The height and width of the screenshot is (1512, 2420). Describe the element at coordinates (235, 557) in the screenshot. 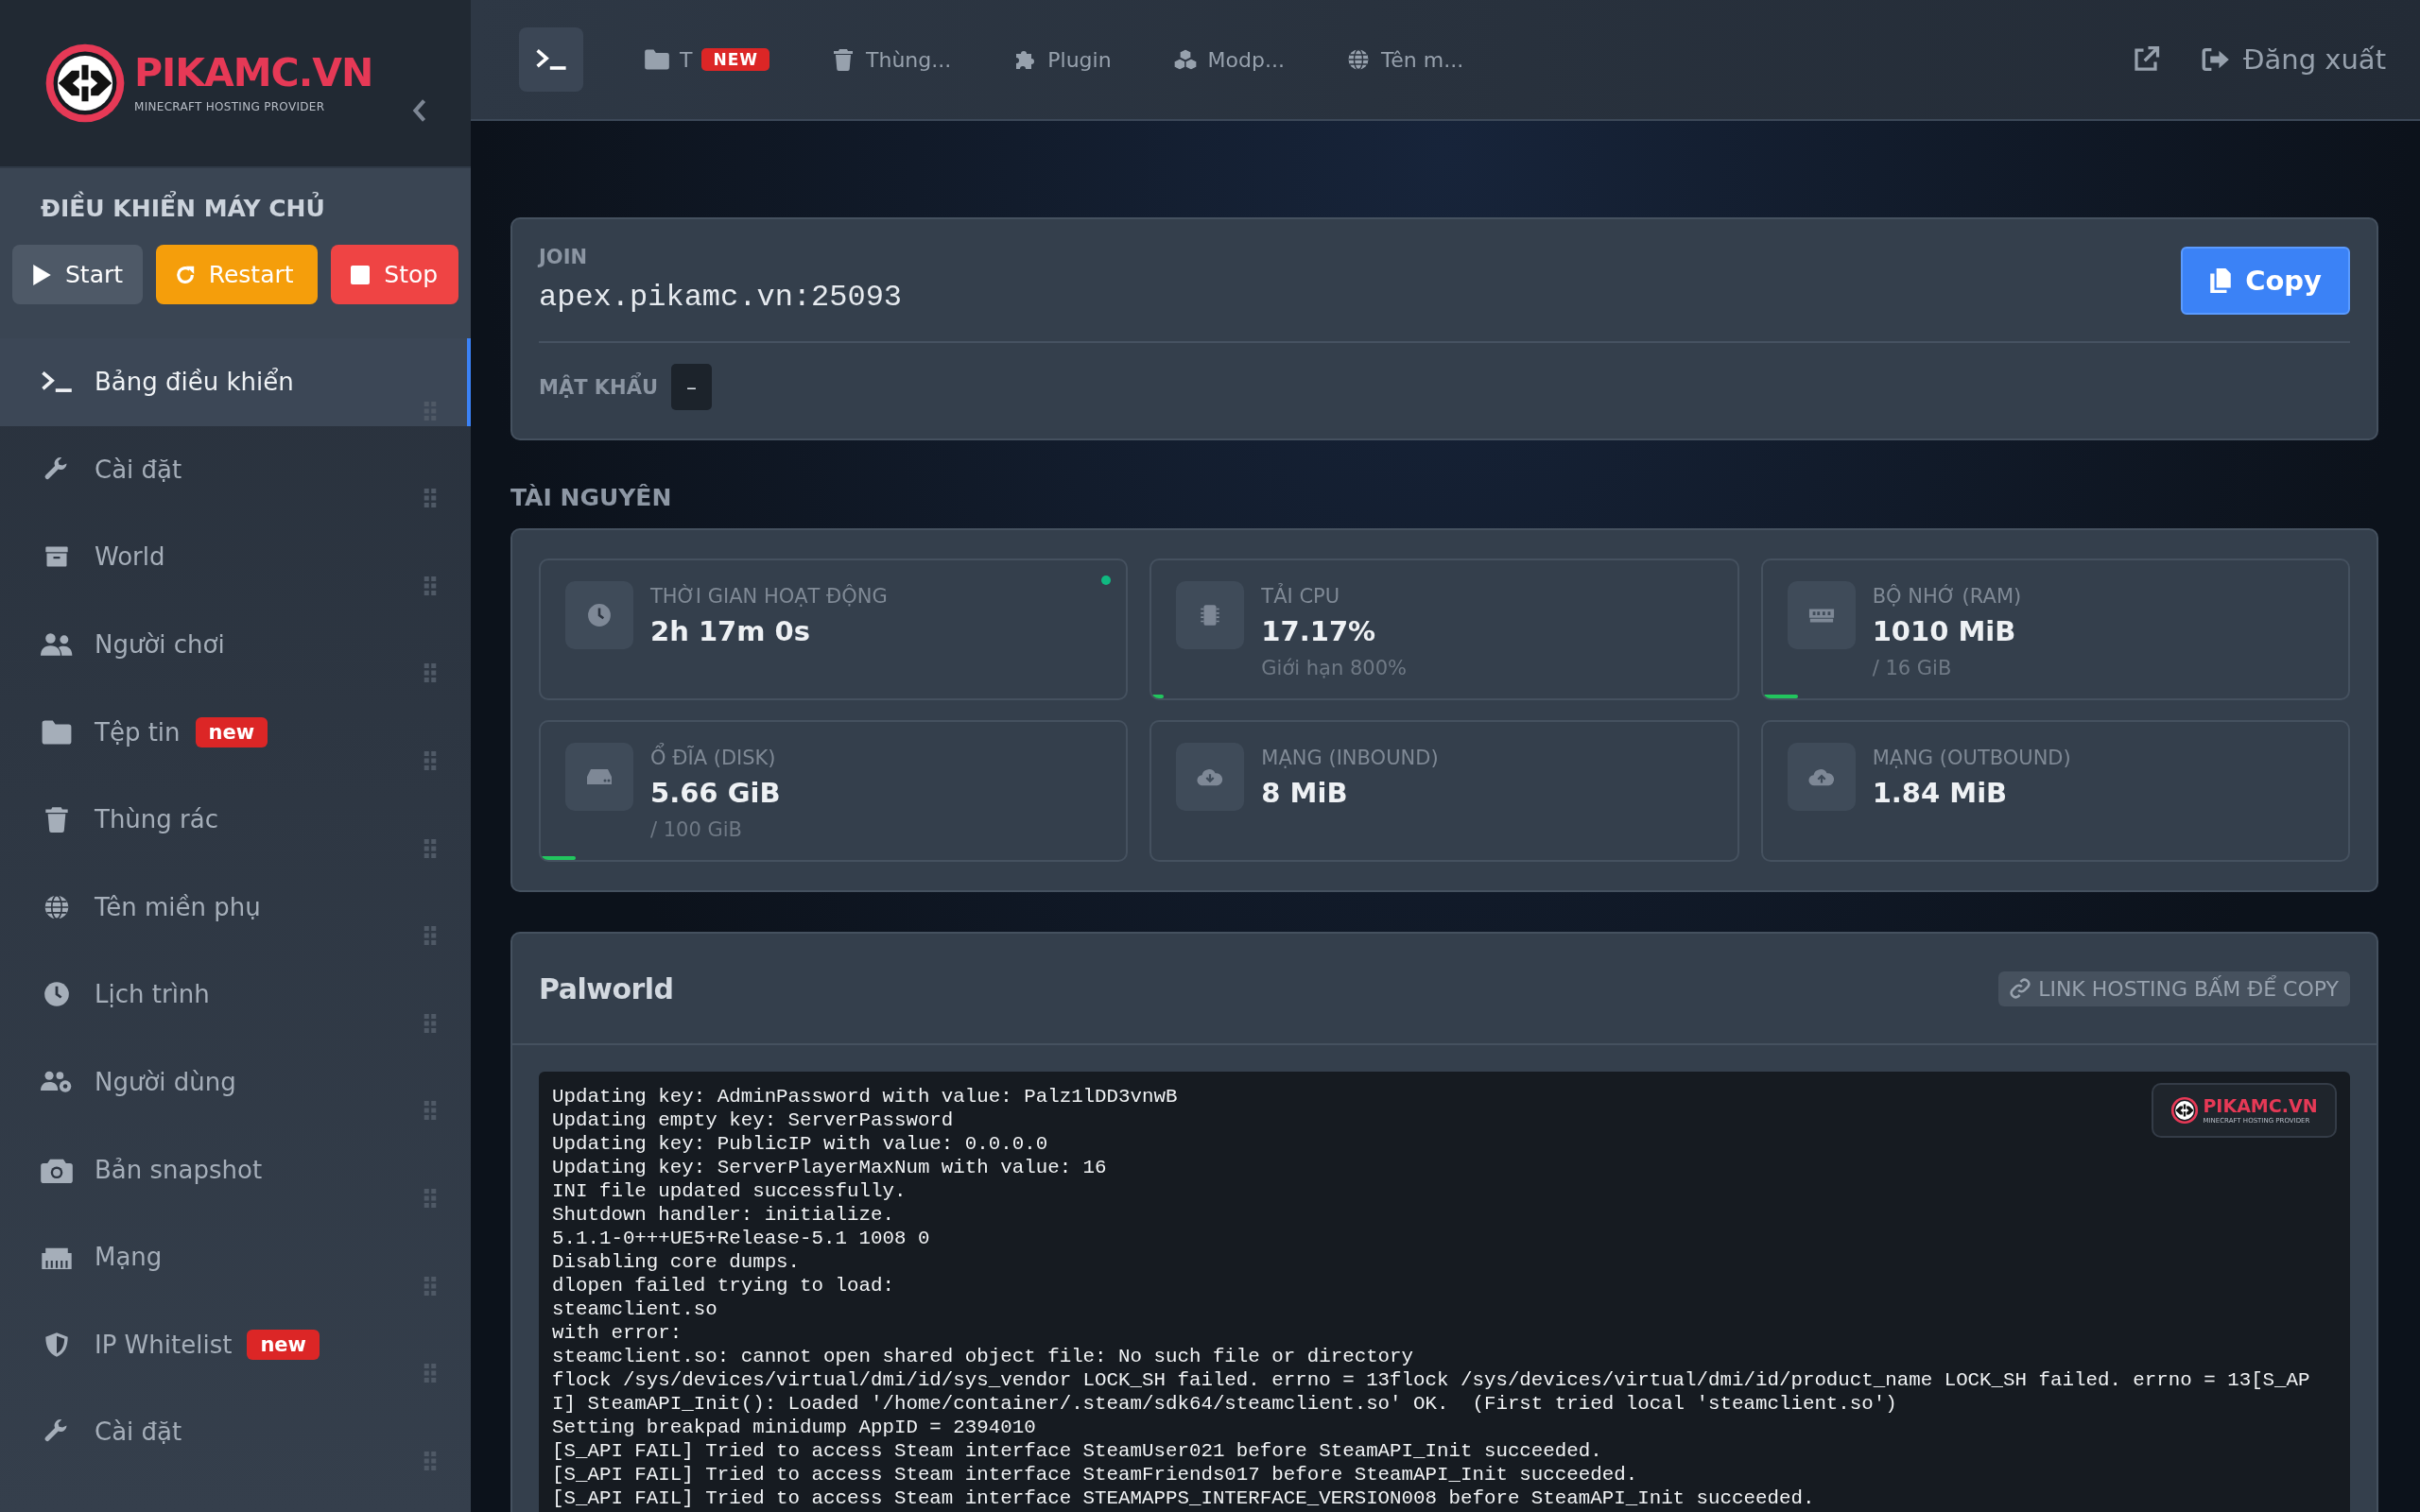

I see `nav-item: World` at that location.